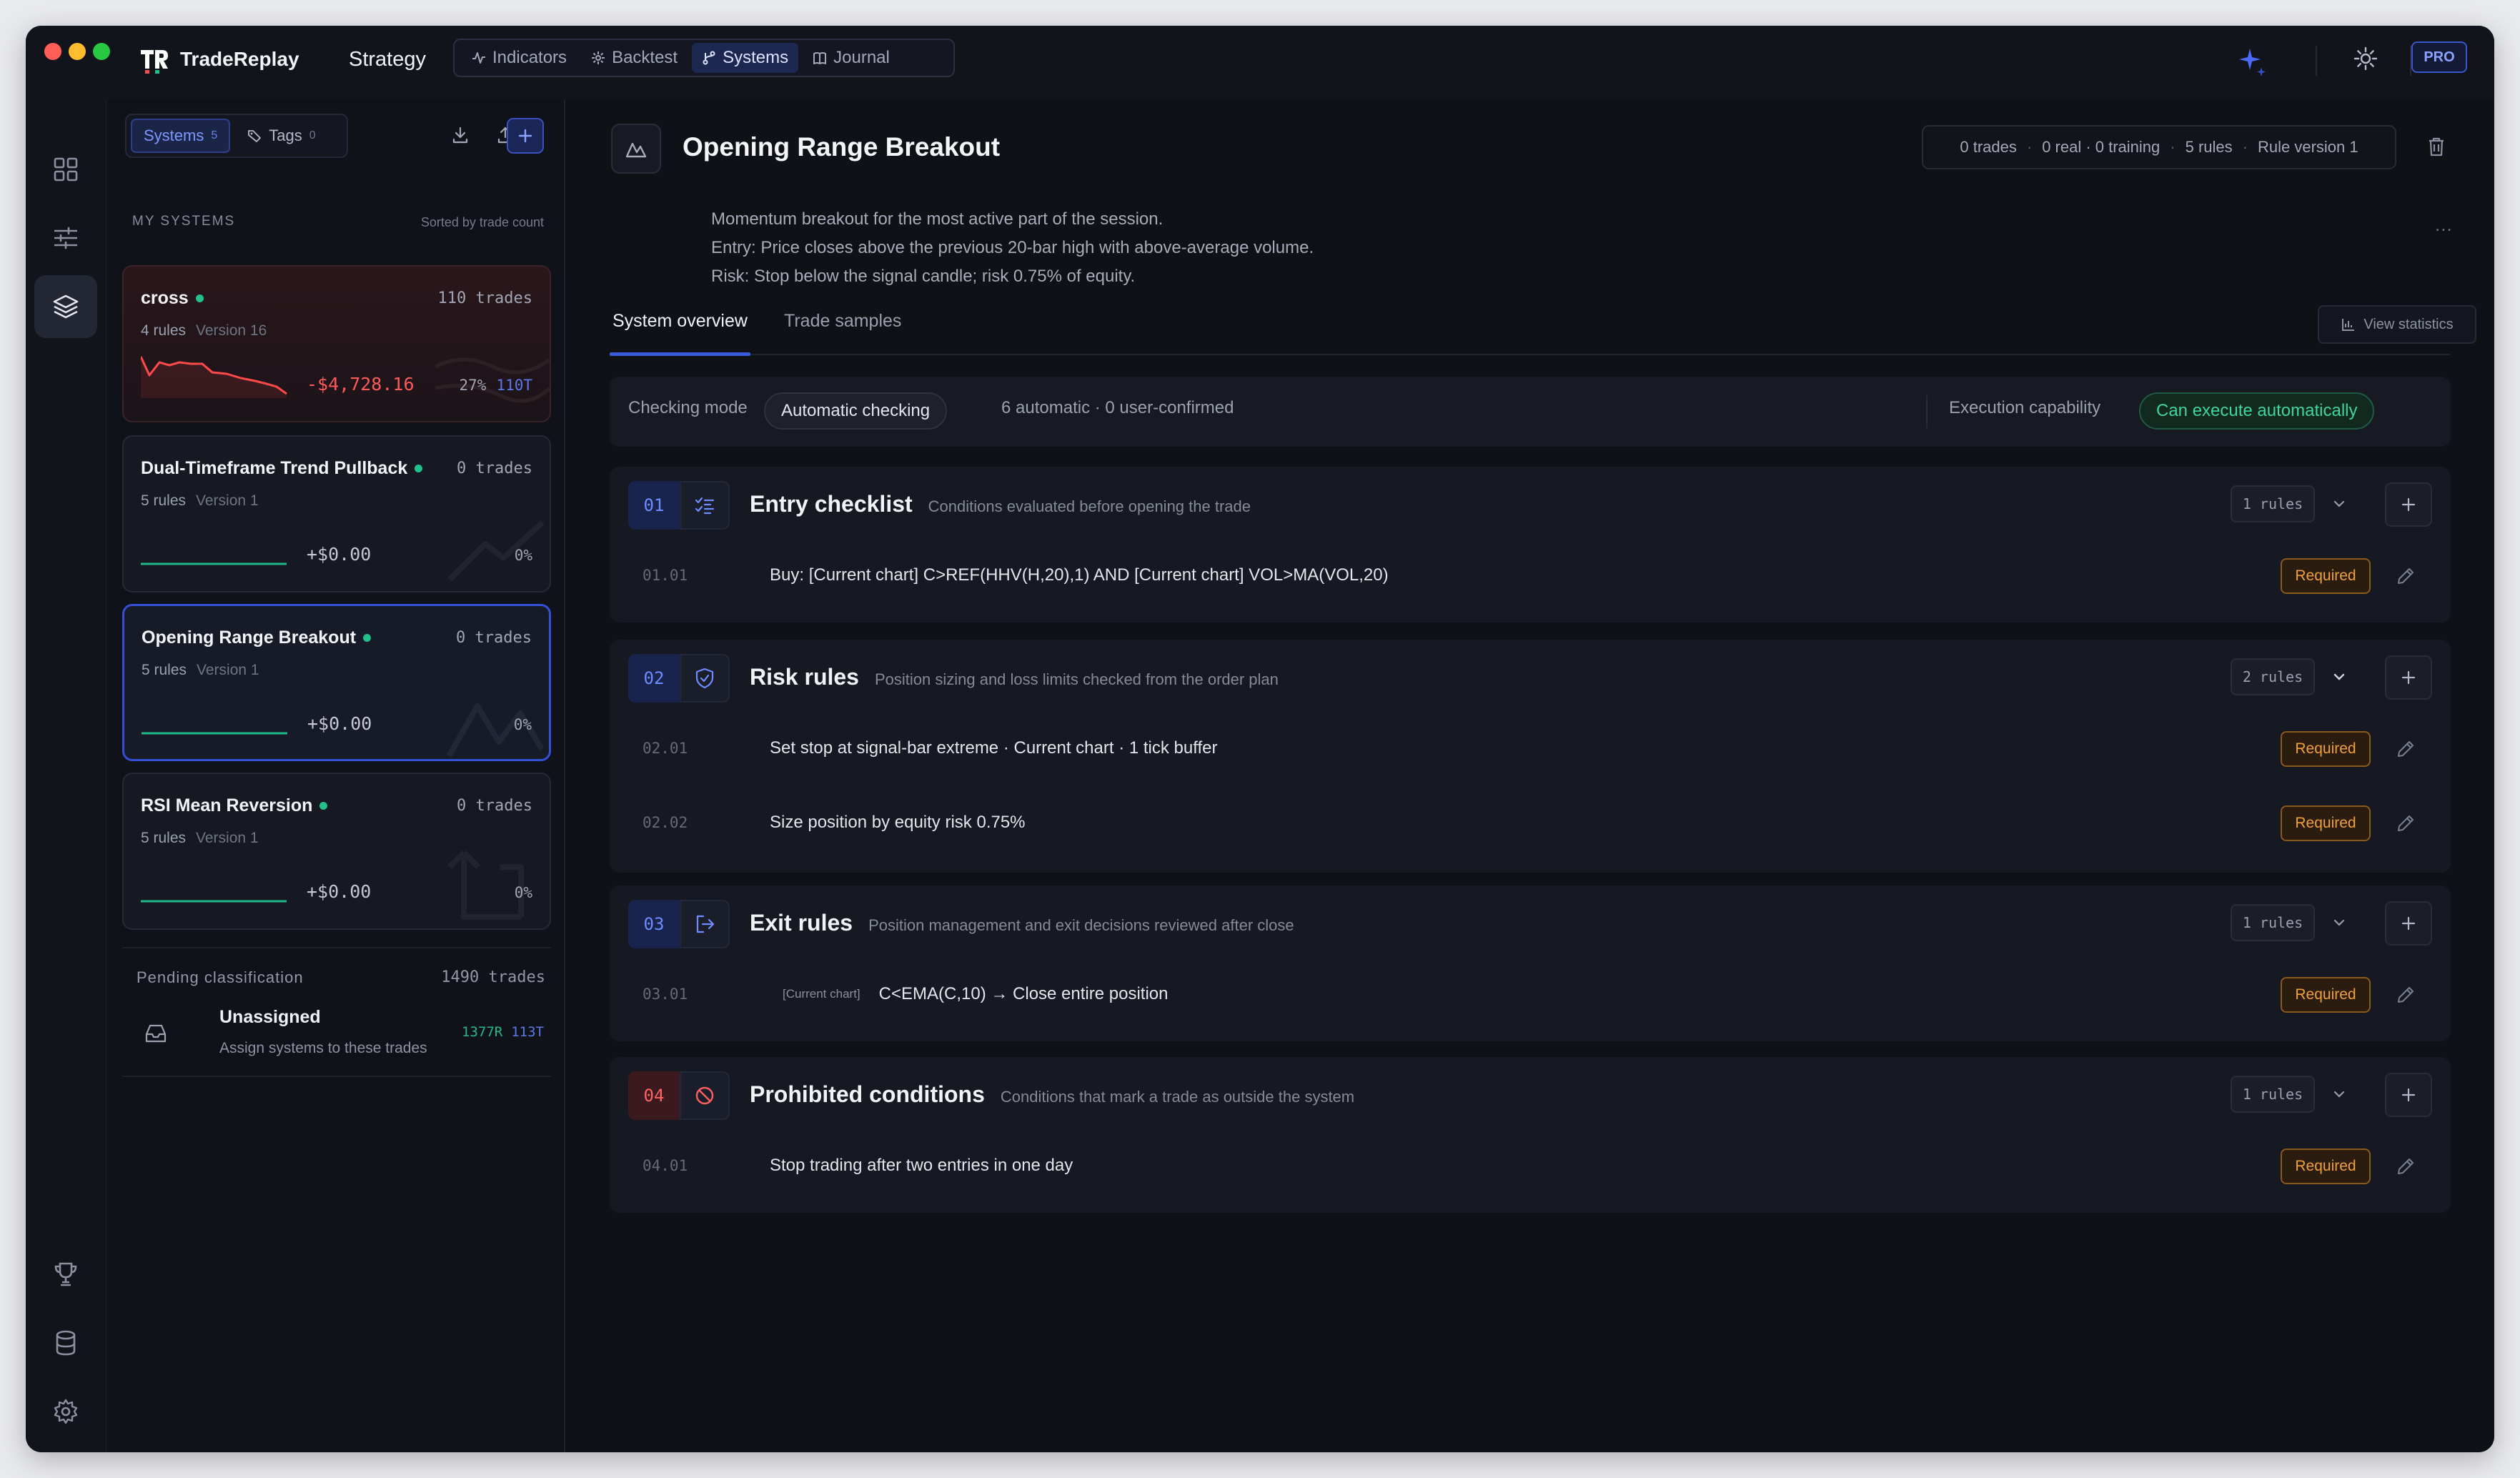 This screenshot has width=2520, height=1478. Describe the element at coordinates (831, 504) in the screenshot. I see `section-title: Entry checklist` at that location.